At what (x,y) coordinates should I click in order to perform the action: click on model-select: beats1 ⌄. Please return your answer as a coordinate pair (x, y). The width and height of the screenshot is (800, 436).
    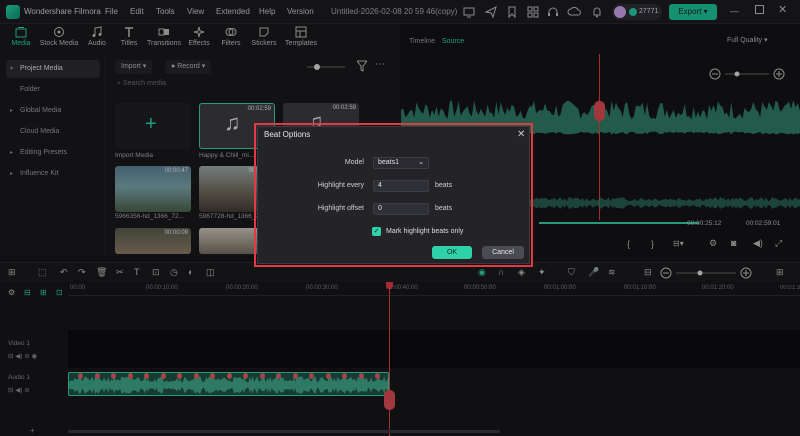
    Looking at the image, I should click on (401, 163).